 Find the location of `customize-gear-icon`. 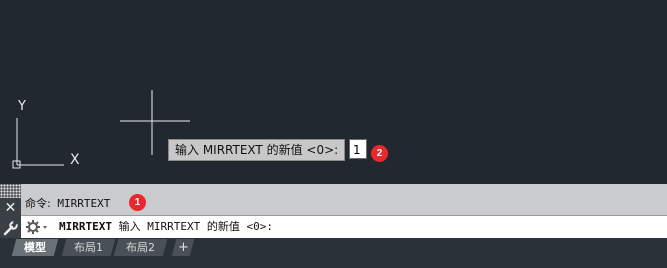

customize-gear-icon is located at coordinates (37, 227).